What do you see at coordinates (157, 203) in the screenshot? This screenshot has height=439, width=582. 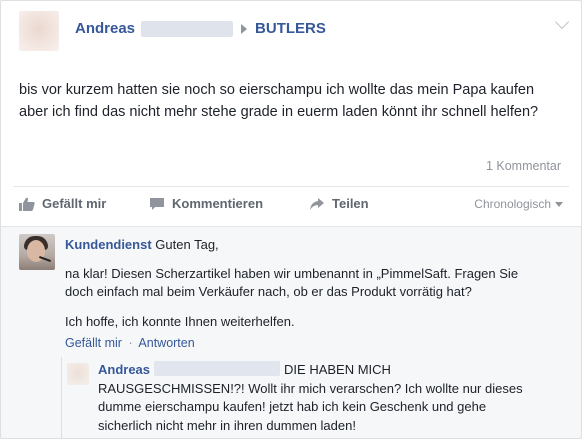 I see `comment-icon` at bounding box center [157, 203].